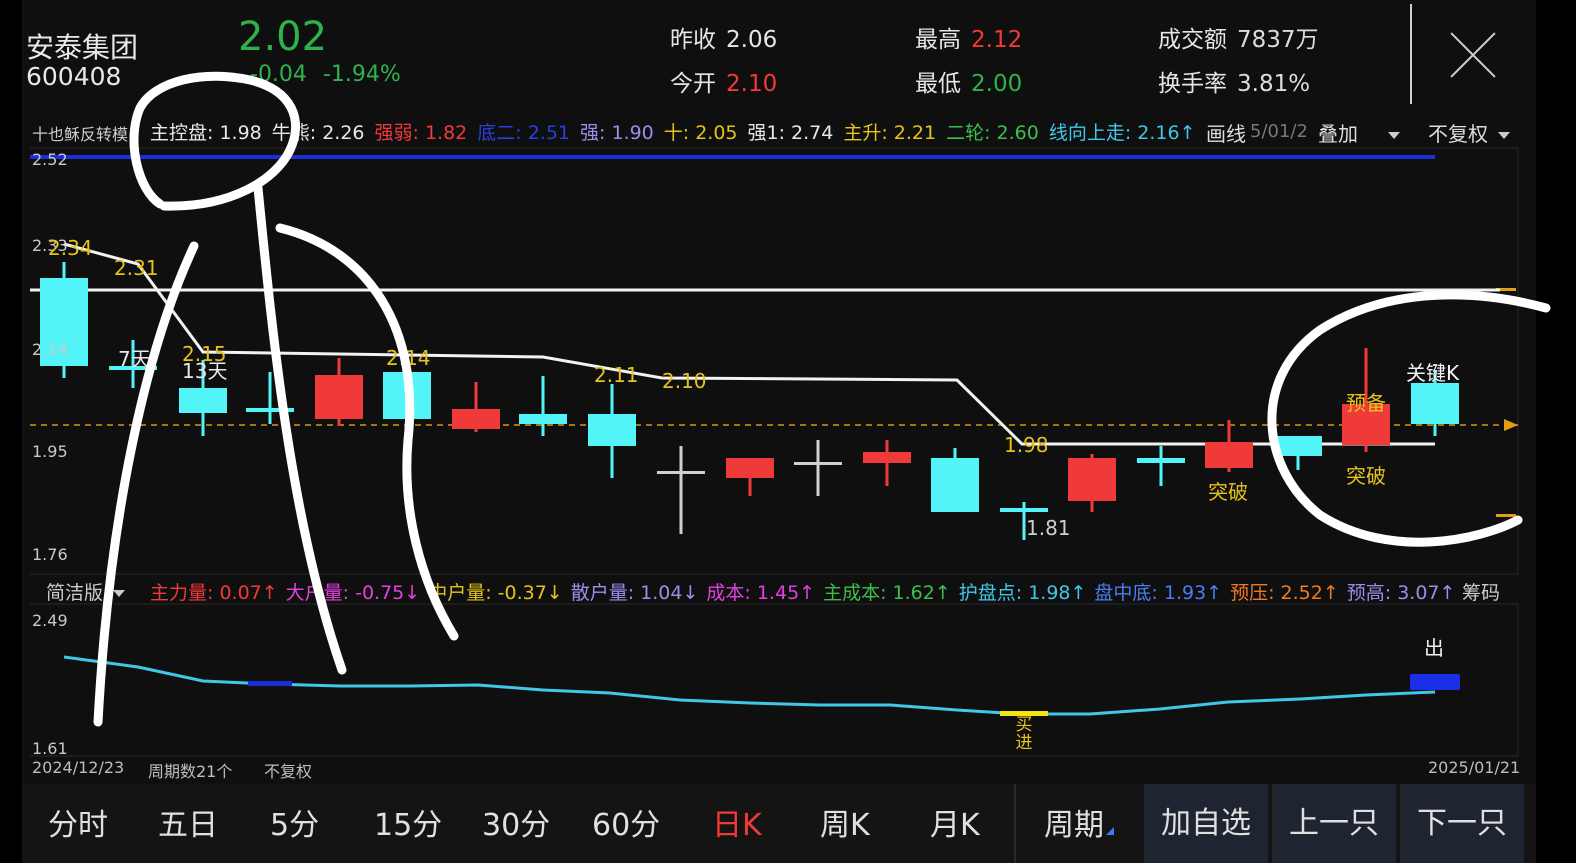 The image size is (1576, 863). What do you see at coordinates (288, 771) in the screenshot?
I see `rights-status: 不复权` at bounding box center [288, 771].